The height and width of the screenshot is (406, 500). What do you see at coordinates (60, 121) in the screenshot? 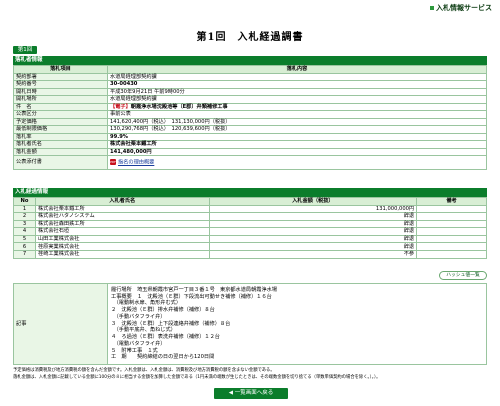
I see `row-label: 予定価格` at bounding box center [60, 121].